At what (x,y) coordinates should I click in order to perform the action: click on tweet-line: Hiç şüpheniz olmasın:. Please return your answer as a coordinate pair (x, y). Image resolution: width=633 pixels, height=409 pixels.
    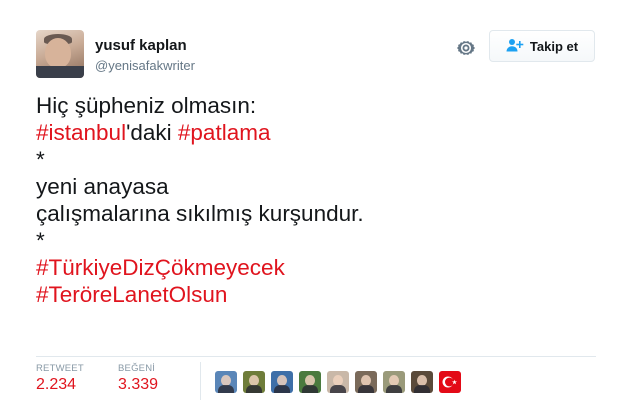
    Looking at the image, I should click on (316, 105).